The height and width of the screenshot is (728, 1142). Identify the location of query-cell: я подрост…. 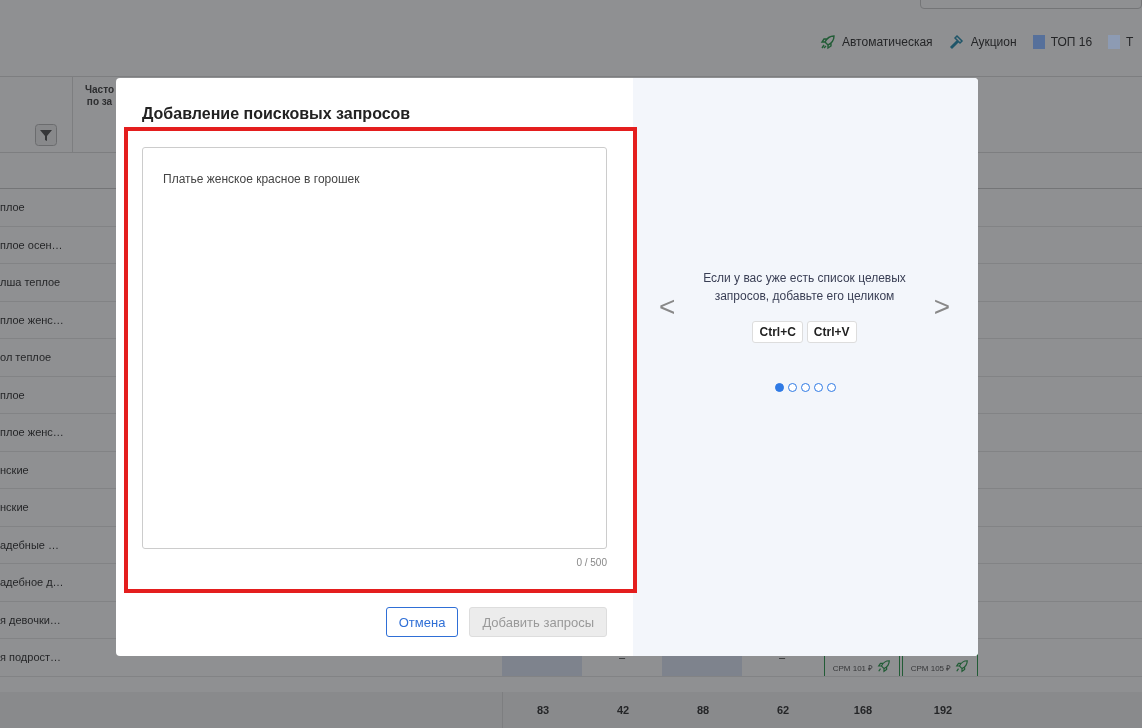
(31, 657).